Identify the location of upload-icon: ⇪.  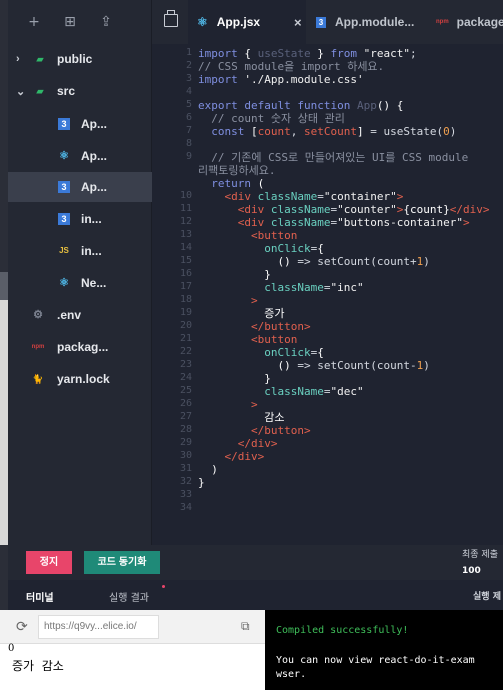
(106, 22).